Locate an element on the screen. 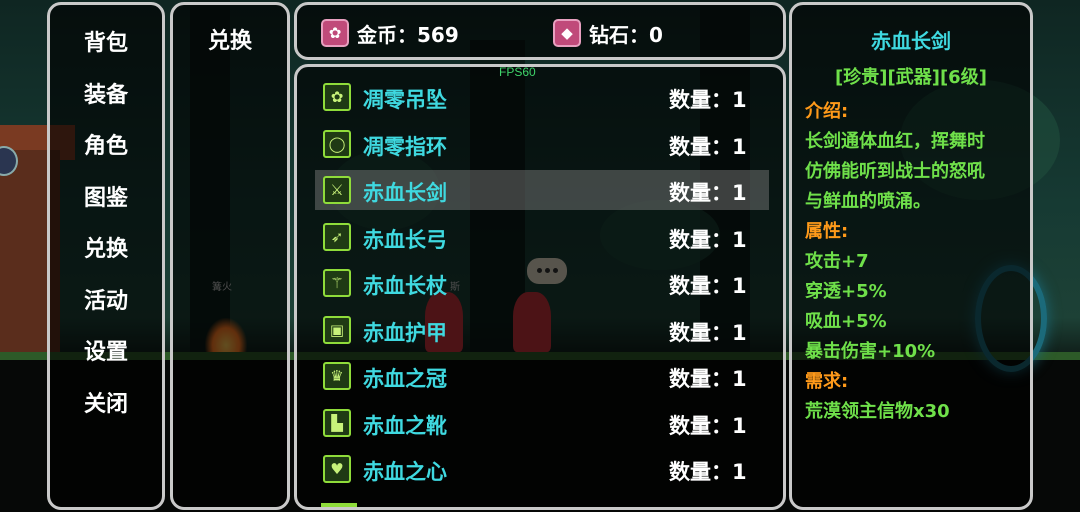  diamond-icon: ◆ is located at coordinates (567, 33).